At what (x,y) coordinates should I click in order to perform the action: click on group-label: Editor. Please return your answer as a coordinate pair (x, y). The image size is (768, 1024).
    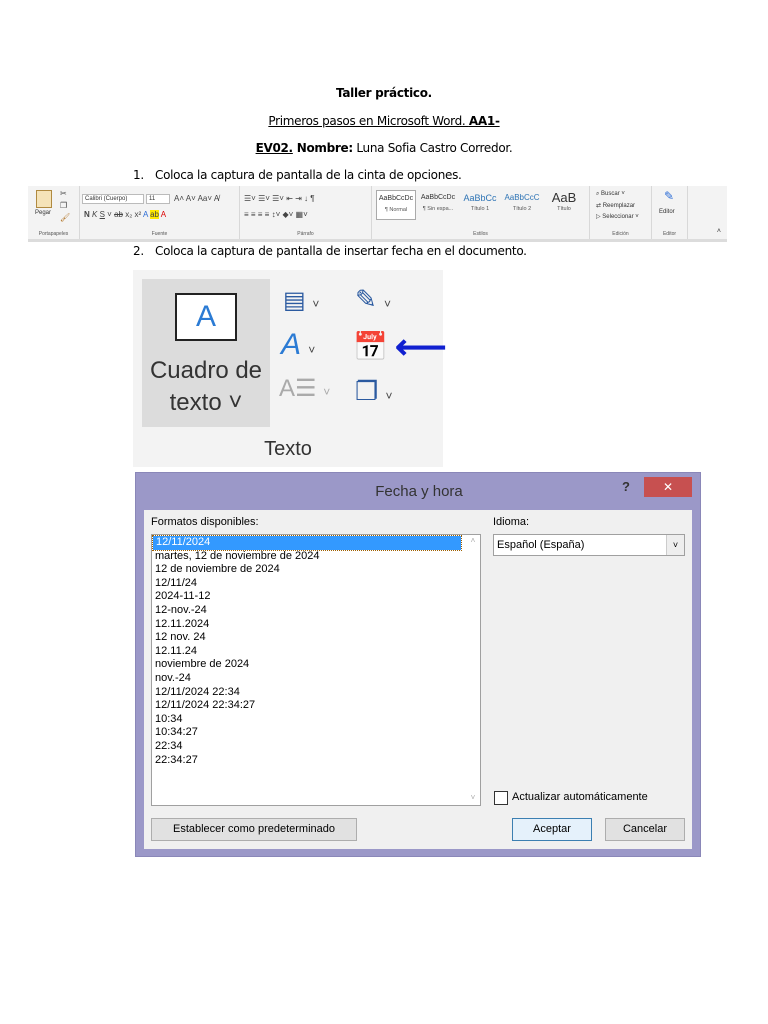
    Looking at the image, I should click on (669, 234).